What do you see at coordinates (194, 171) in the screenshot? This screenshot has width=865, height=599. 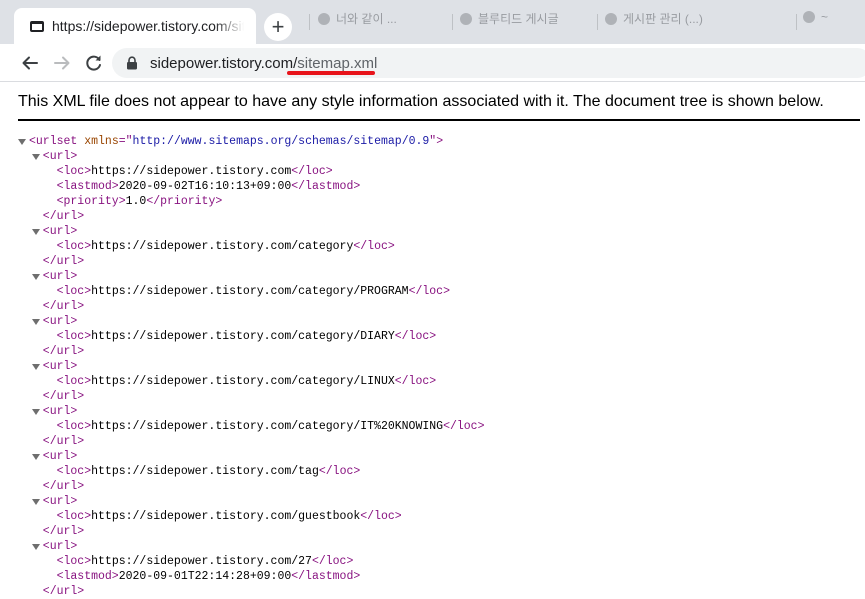 I see `xml-loc-node: <loc>https://sidepower.tistory.com</loc>` at bounding box center [194, 171].